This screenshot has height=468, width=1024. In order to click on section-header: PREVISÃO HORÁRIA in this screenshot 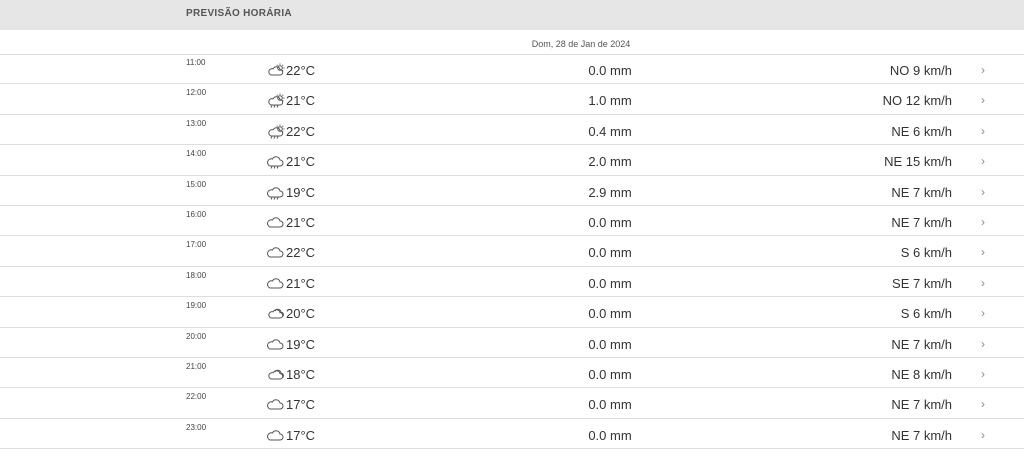, I will do `click(512, 15)`.